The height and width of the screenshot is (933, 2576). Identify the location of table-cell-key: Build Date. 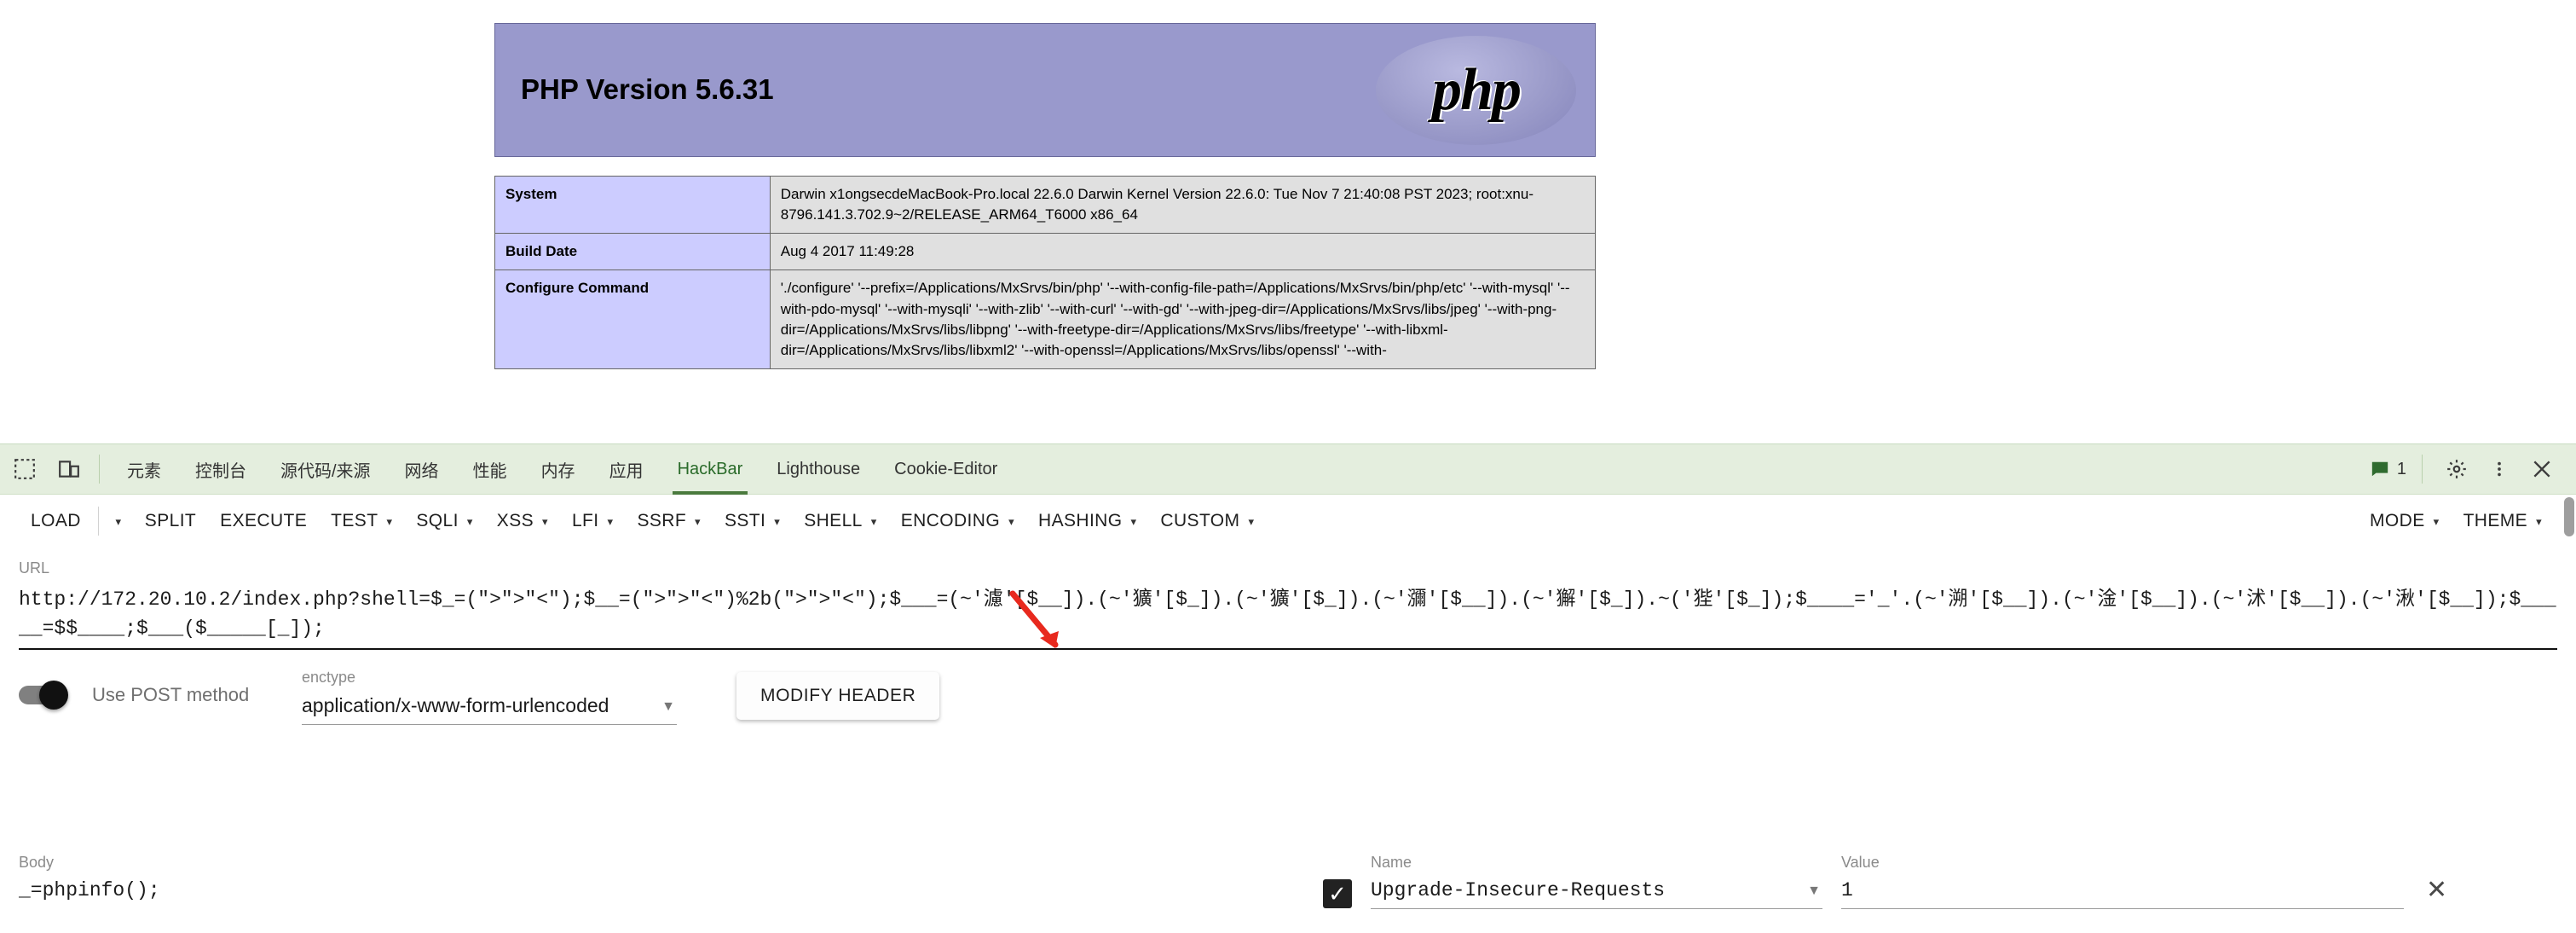
(632, 252).